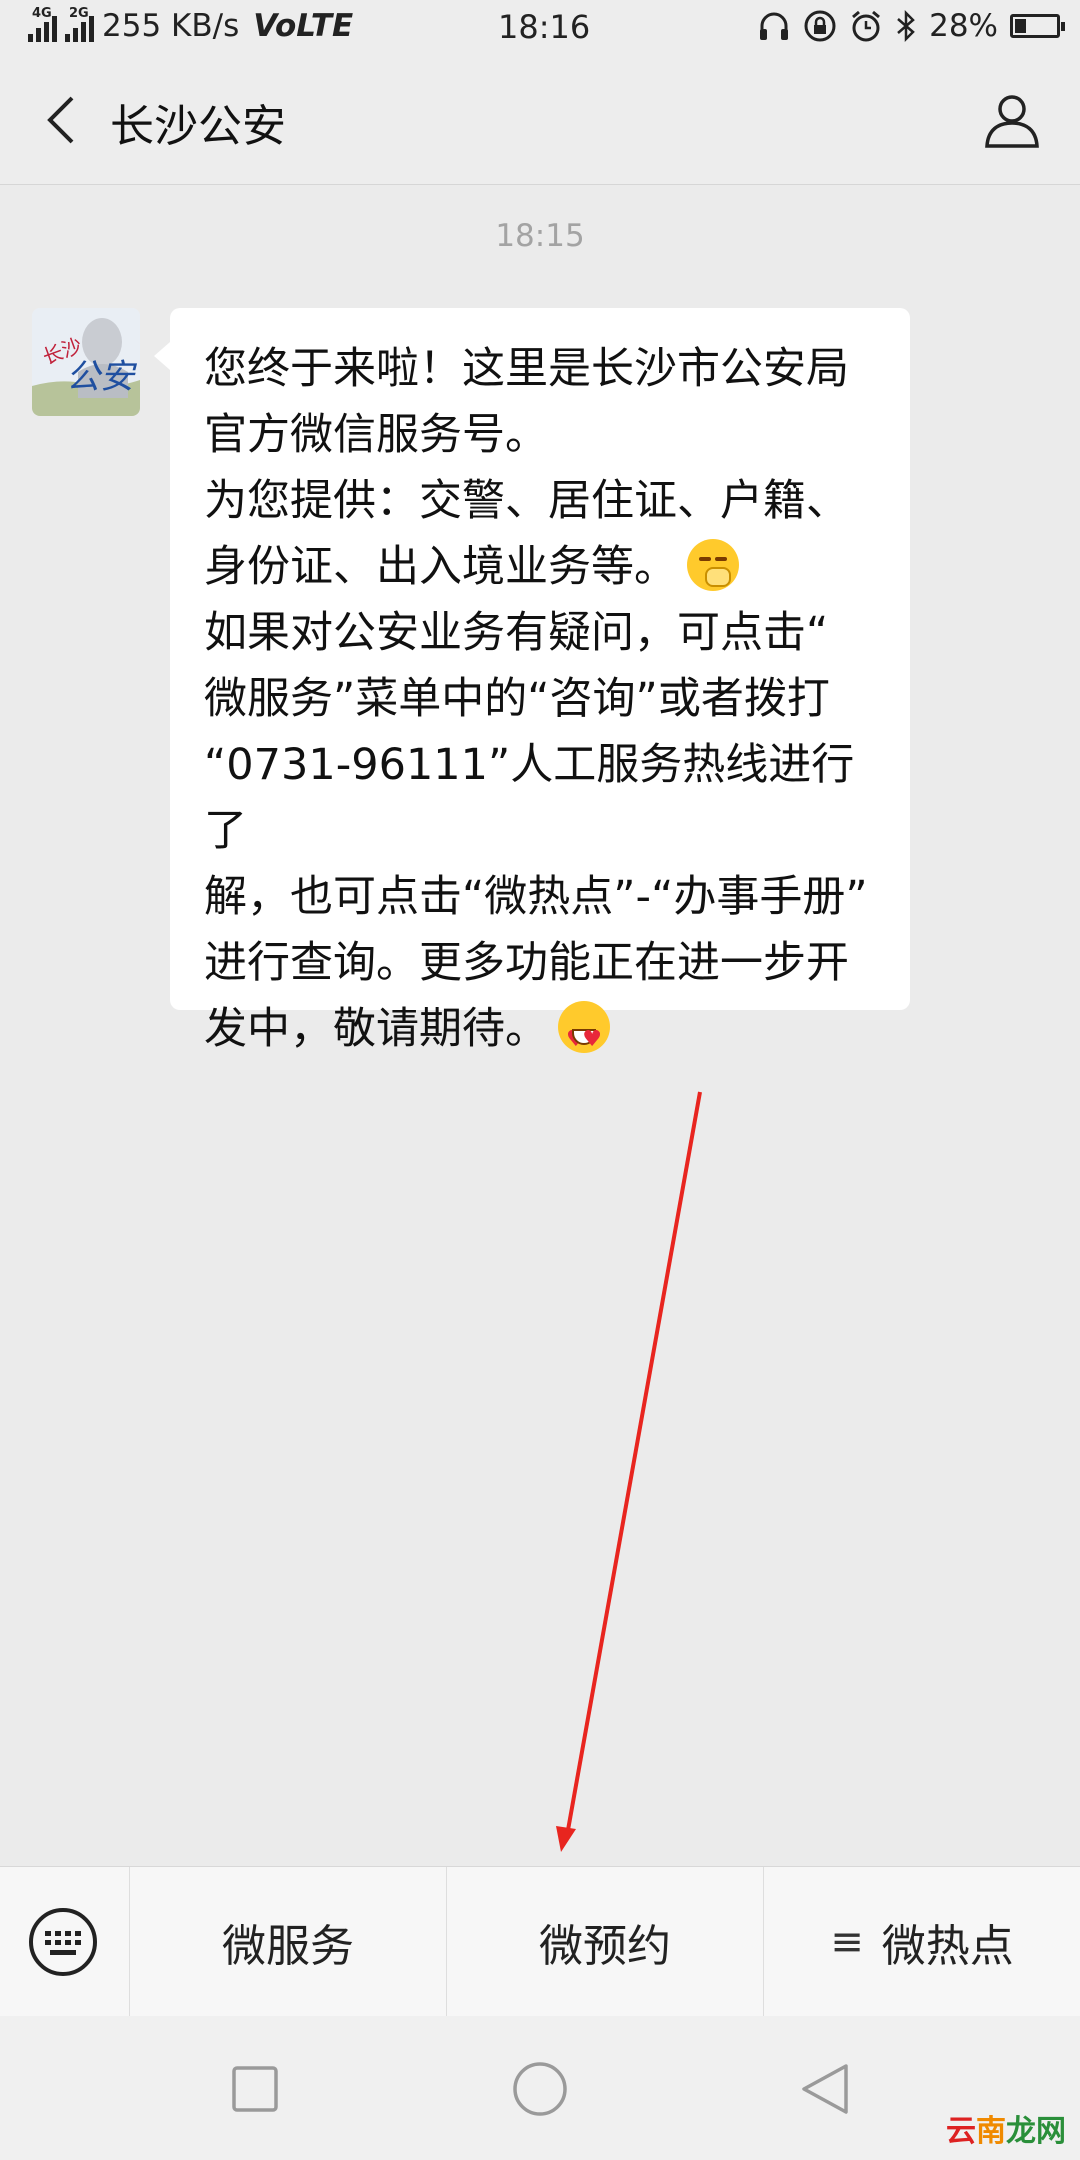 The image size is (1080, 2160). Describe the element at coordinates (584, 1037) in the screenshot. I see `heart-eyes-emoji-icon` at that location.